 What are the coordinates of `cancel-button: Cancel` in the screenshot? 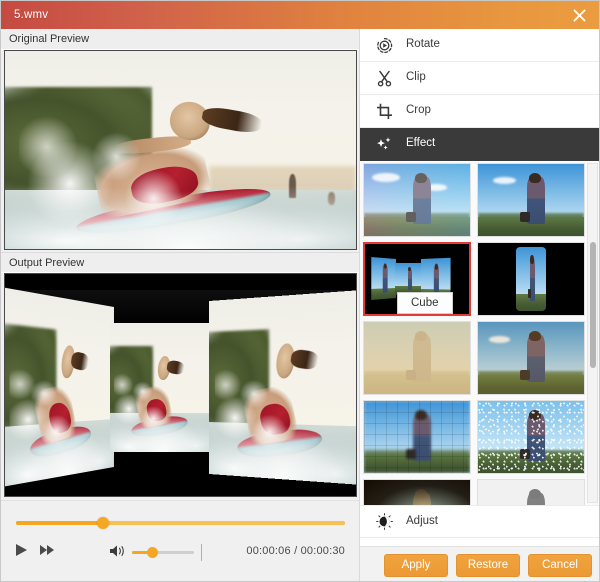 It's located at (560, 565).